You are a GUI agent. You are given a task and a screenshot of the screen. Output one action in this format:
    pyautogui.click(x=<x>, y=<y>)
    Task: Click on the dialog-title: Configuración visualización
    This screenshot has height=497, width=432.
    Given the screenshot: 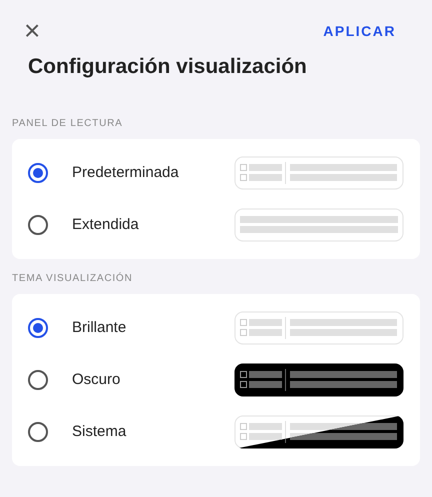 What is the action you would take?
    pyautogui.click(x=168, y=67)
    